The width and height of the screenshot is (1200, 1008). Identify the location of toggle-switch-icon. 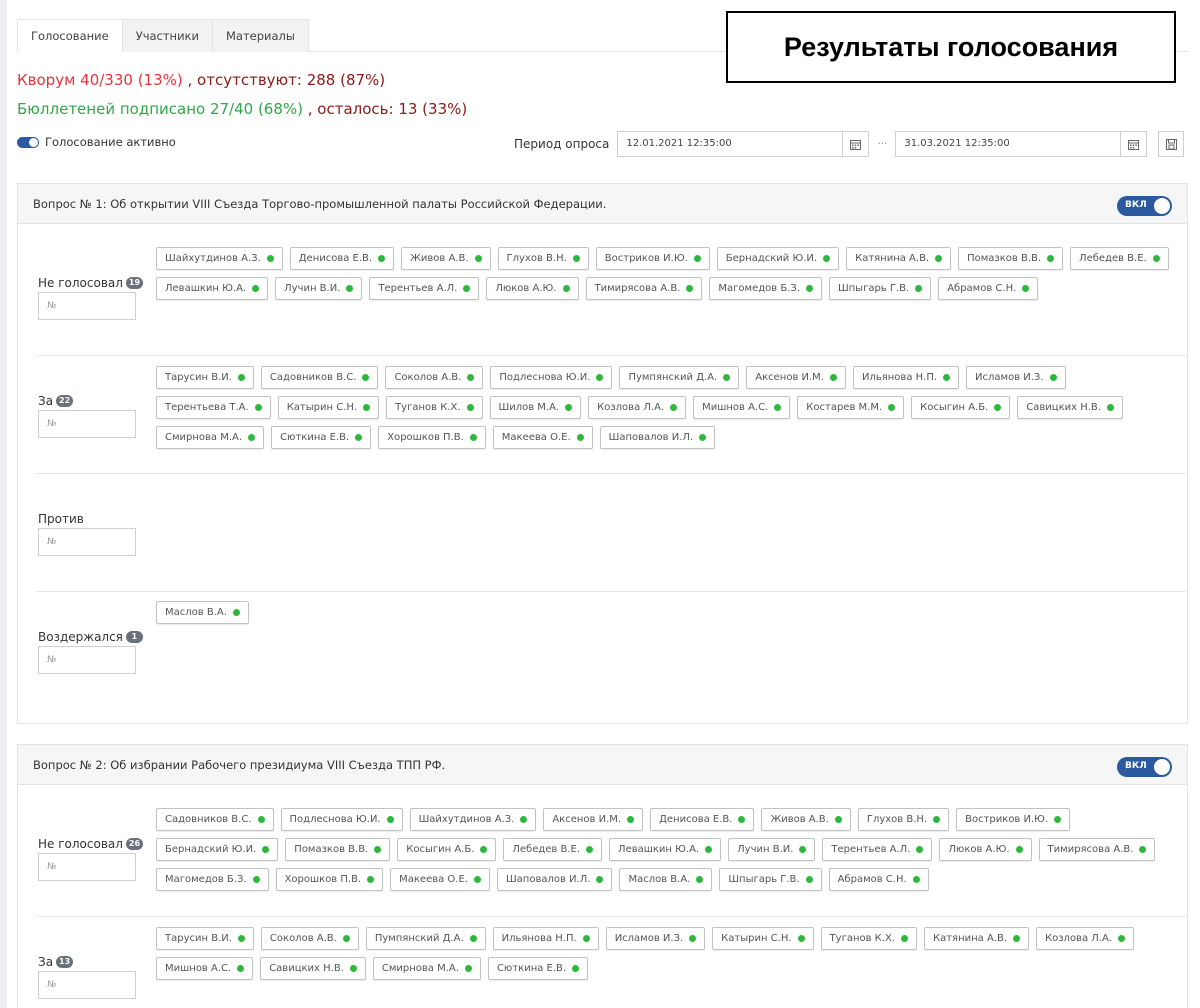
(28, 142).